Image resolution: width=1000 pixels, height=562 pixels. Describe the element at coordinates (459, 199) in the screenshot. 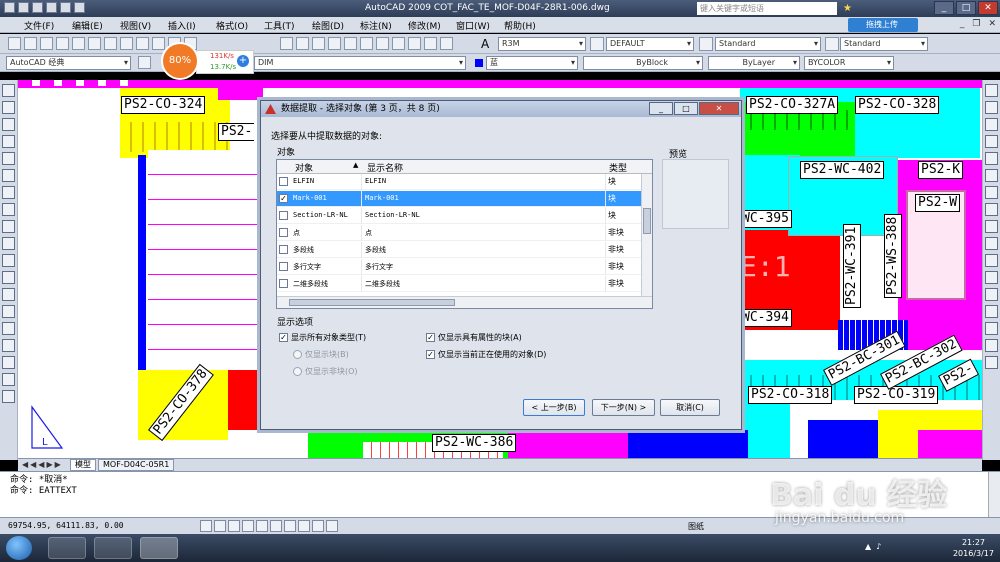

I see `table-row: ✓ Mark-001 Mark-001 块` at that location.